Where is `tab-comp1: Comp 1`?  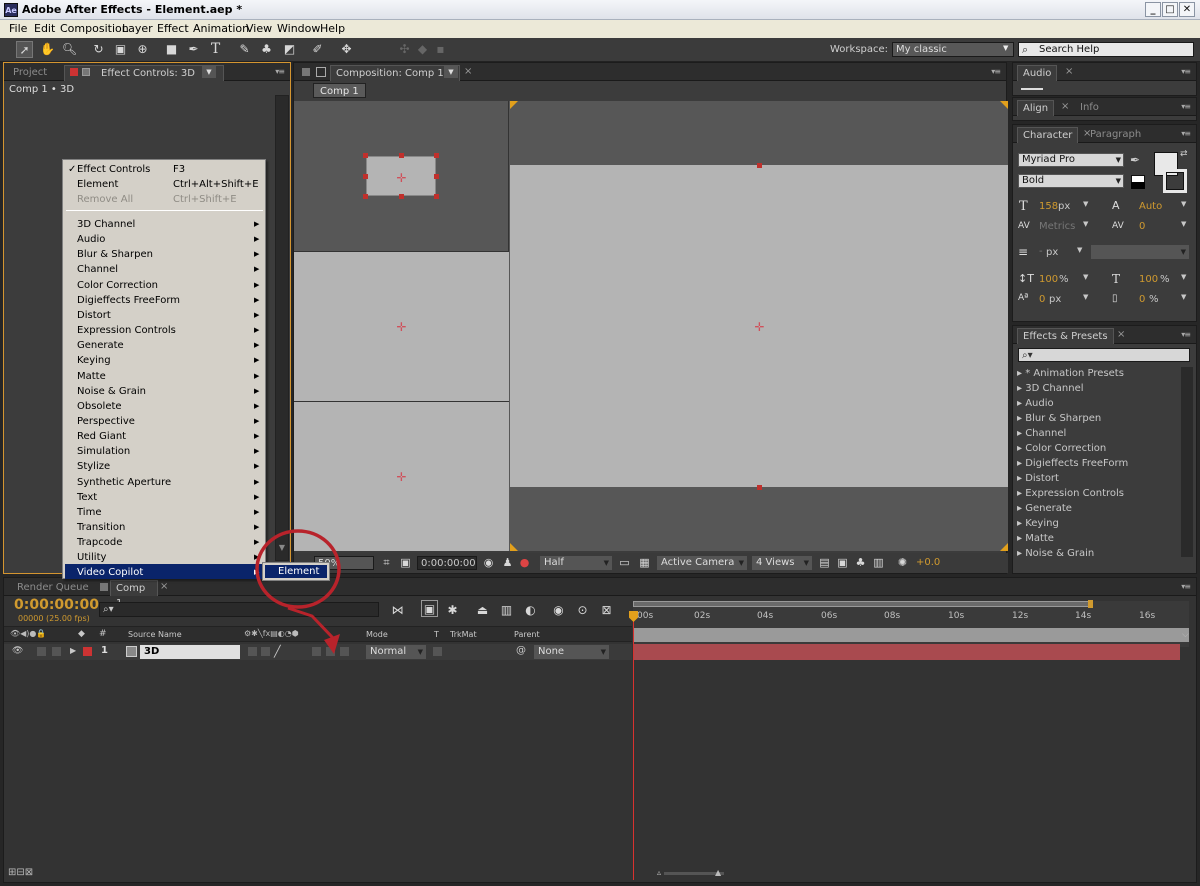
tab-comp1: Comp 1 is located at coordinates (134, 594).